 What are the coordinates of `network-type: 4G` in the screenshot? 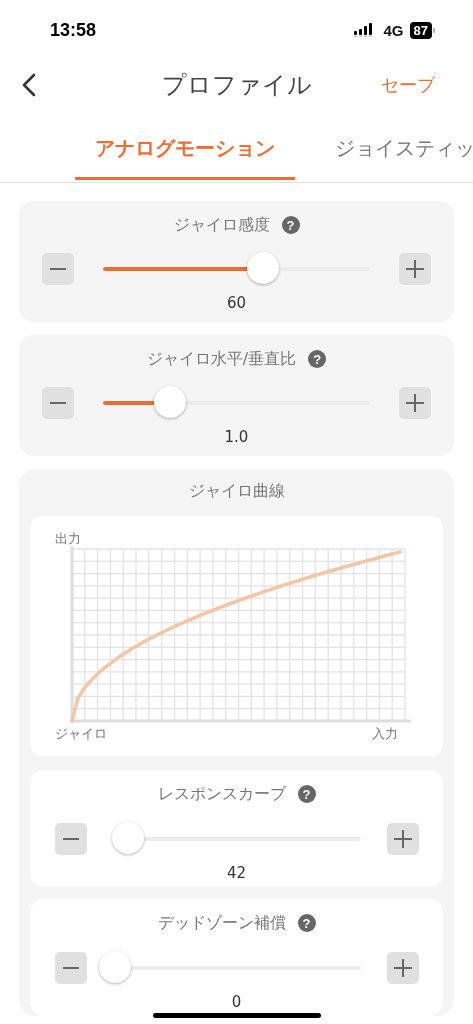 It's located at (393, 30).